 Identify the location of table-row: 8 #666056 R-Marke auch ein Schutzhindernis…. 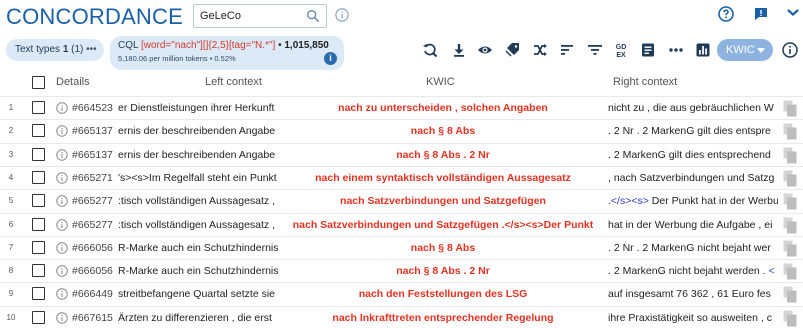
(401, 270).